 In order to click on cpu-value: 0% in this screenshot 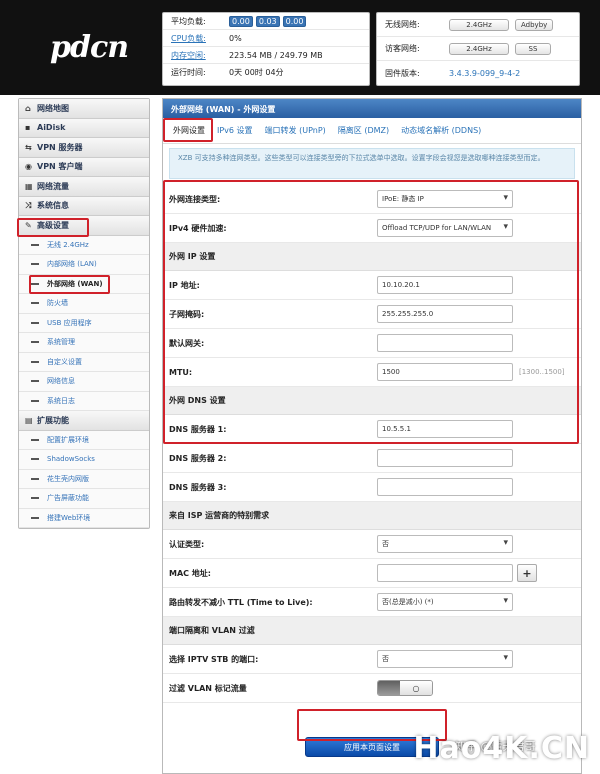, I will do `click(235, 38)`.